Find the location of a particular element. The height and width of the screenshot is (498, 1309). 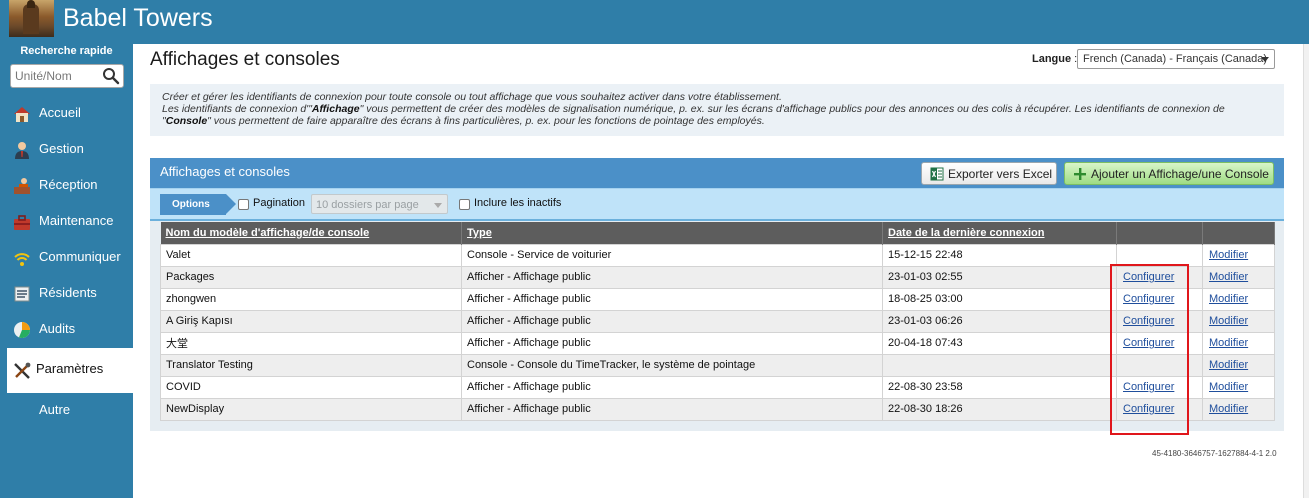

language-select: French (Canada) - Français (Canada) is located at coordinates (1176, 59).